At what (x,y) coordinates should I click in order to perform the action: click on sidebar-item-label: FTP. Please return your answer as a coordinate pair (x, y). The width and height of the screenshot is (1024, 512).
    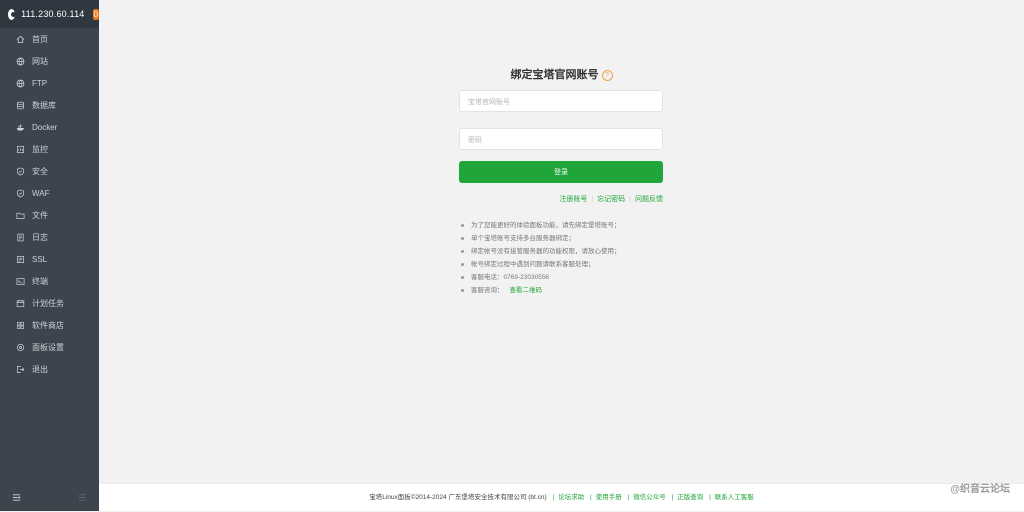
    Looking at the image, I should click on (40, 83).